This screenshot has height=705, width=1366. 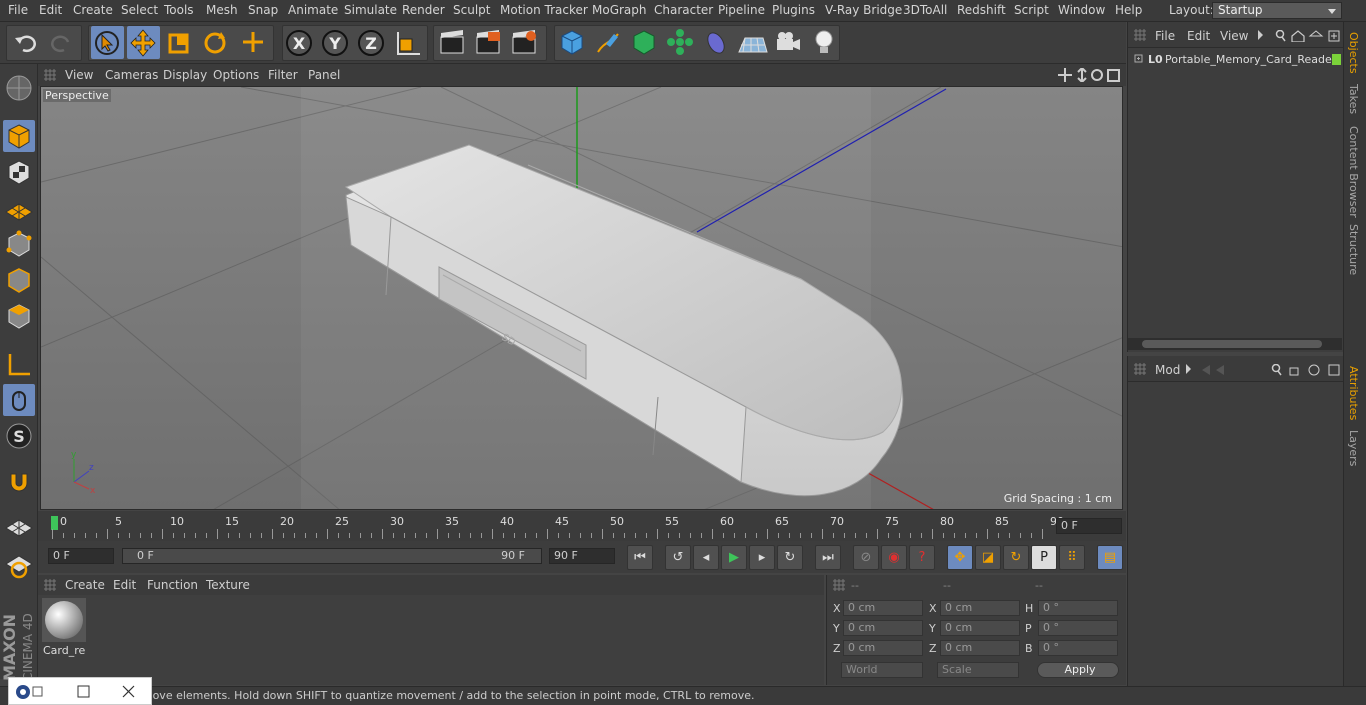 What do you see at coordinates (179, 10) in the screenshot?
I see `menu-tools: Tools` at bounding box center [179, 10].